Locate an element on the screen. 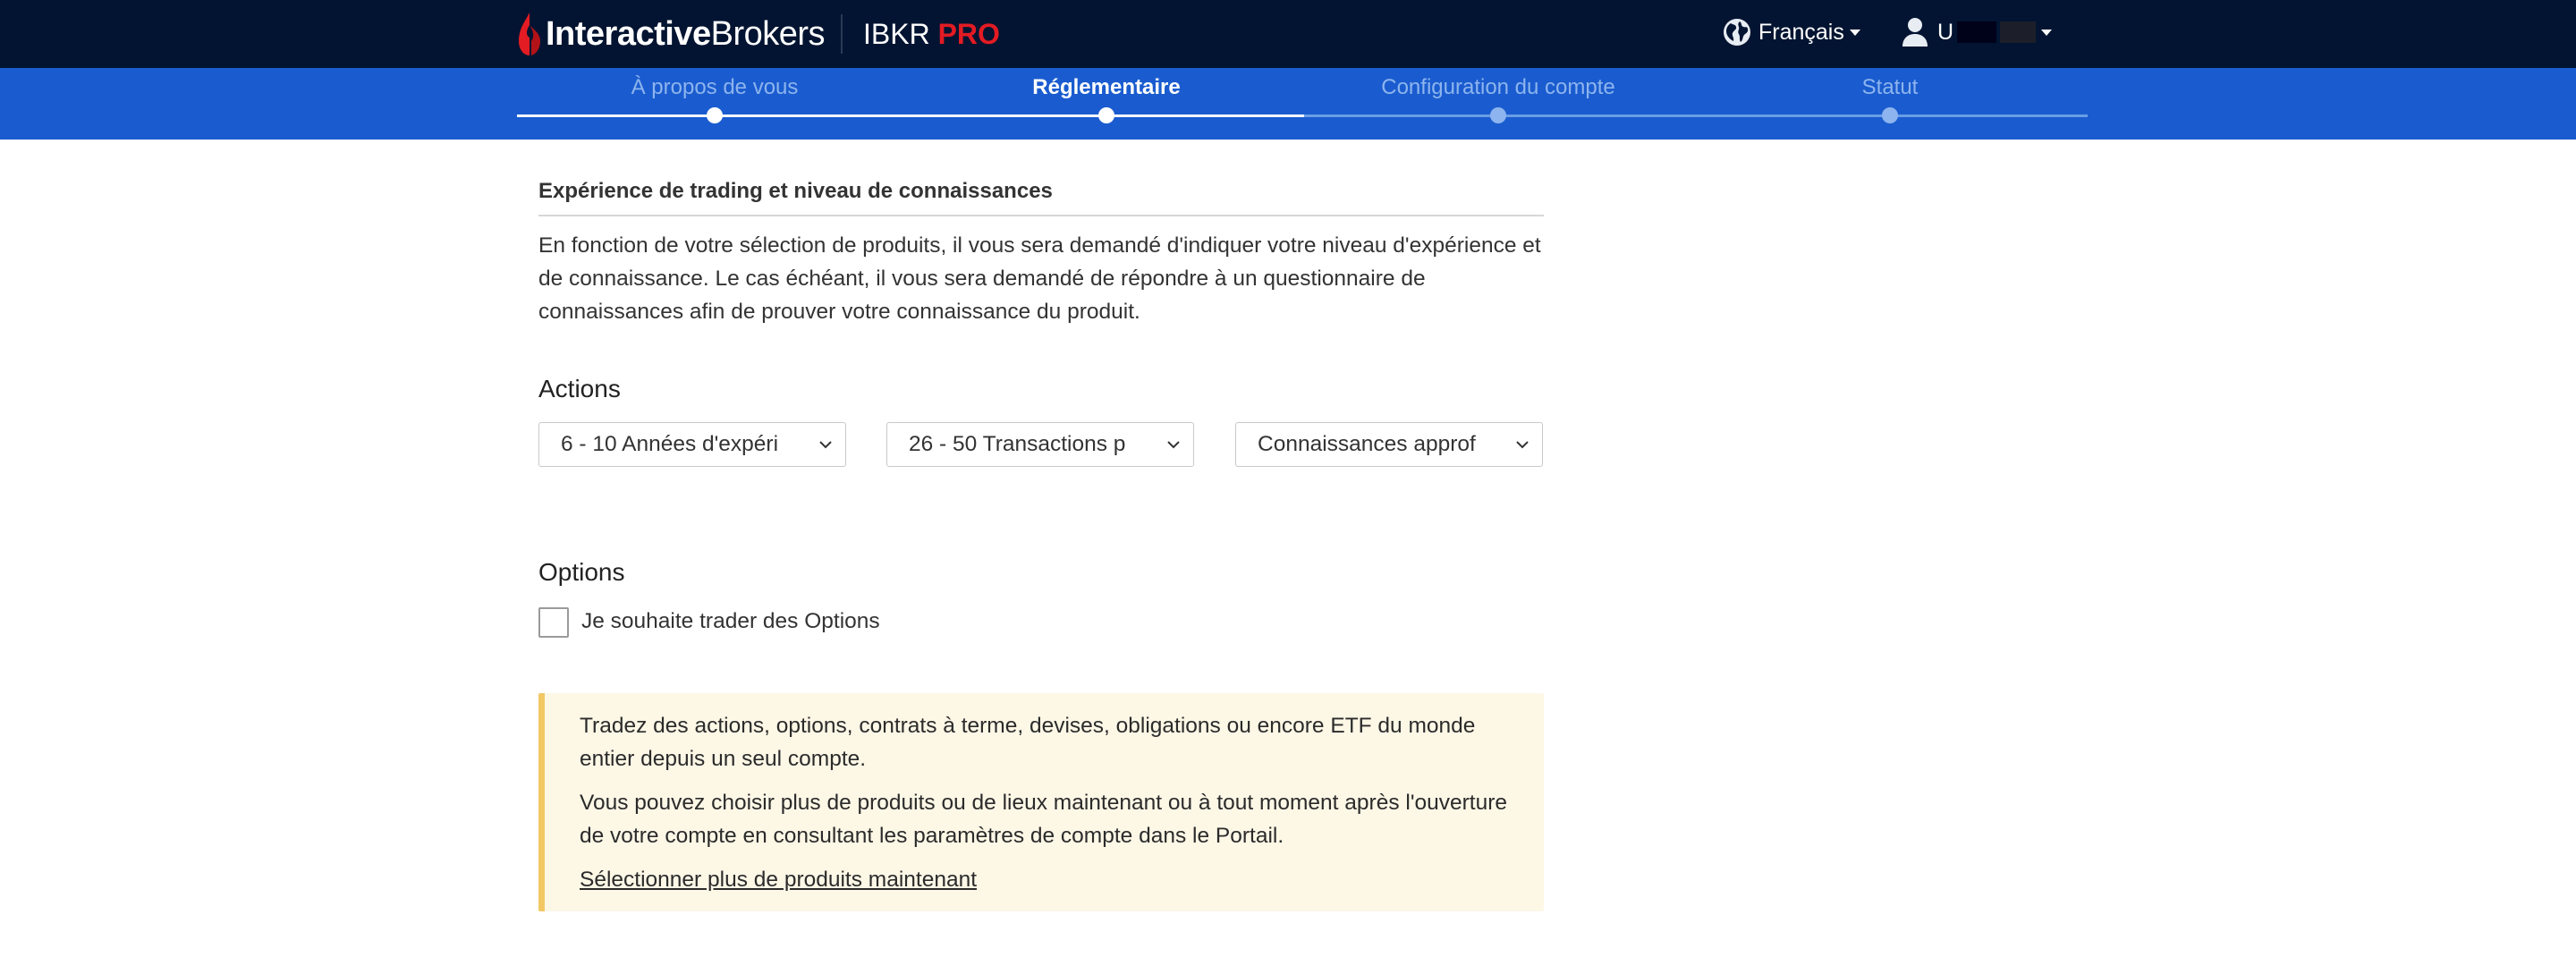  ibkr-pro-label: IBKR PRO is located at coordinates (931, 34).